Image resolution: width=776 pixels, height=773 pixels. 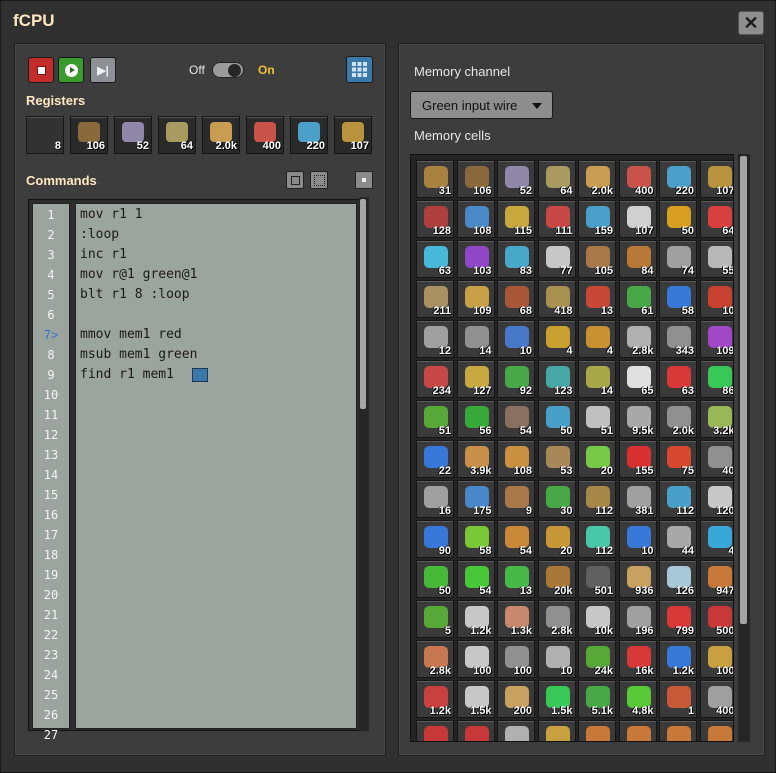 What do you see at coordinates (435, 299) in the screenshot?
I see `memory-cell: 211` at bounding box center [435, 299].